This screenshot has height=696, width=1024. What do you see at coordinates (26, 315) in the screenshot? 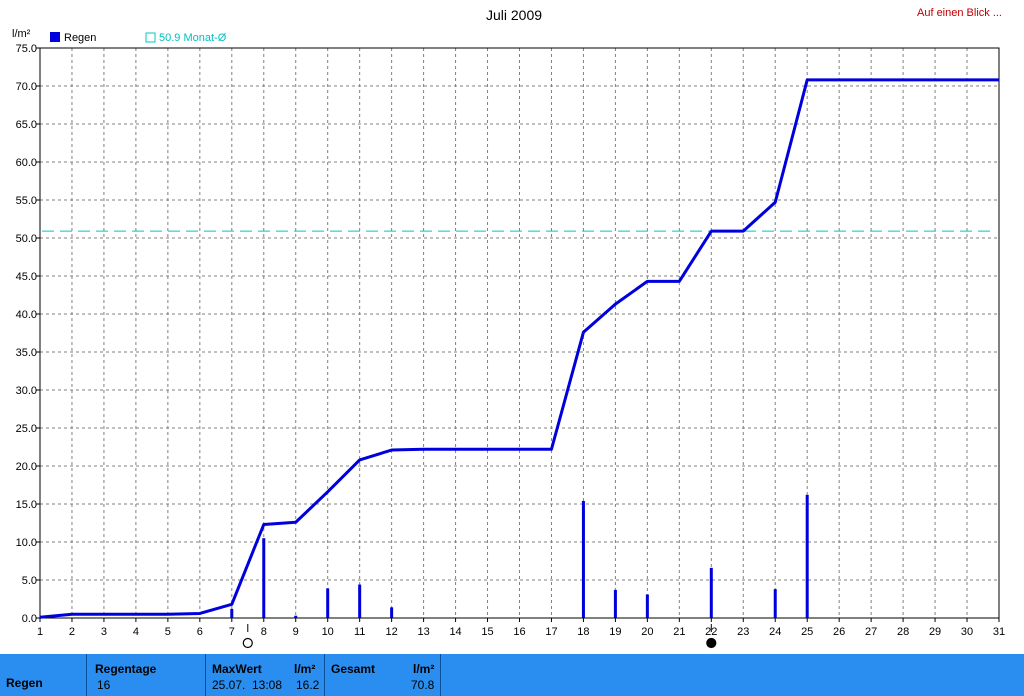
I see `y-tick-label: 40.0` at bounding box center [26, 315].